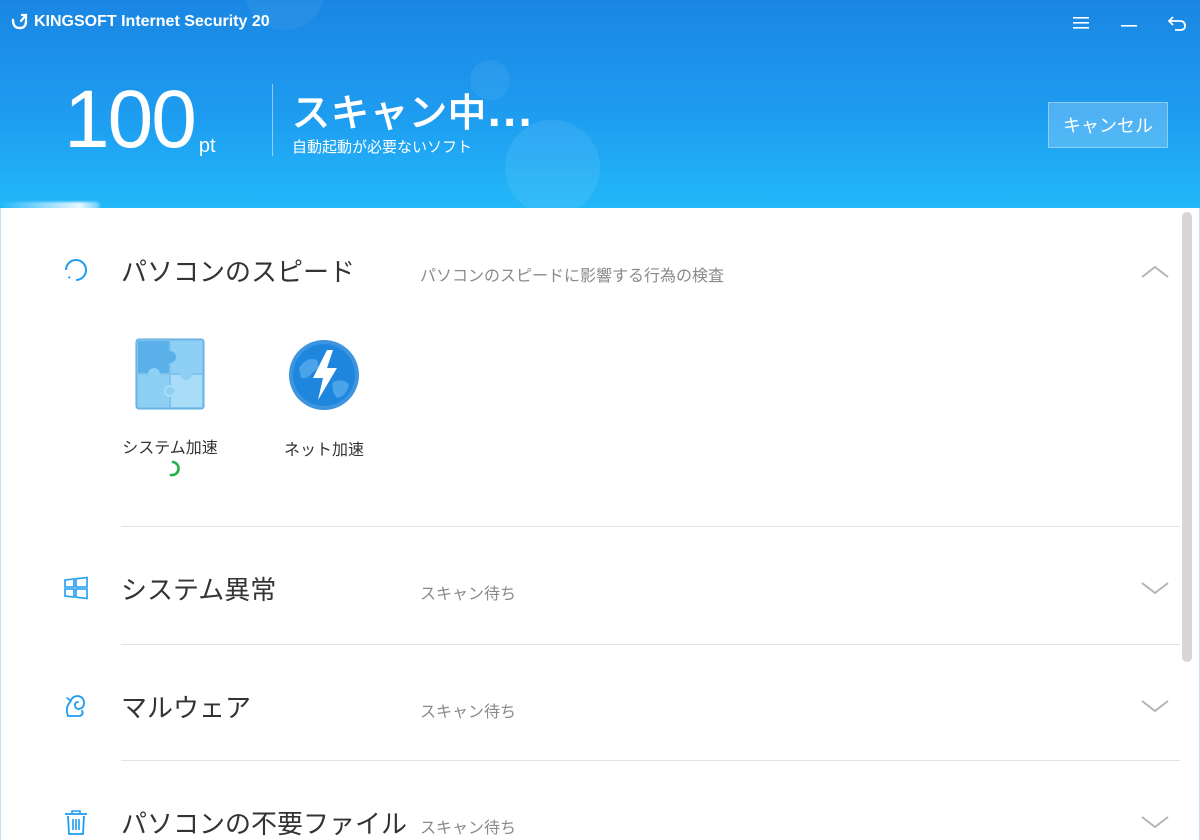 Image resolution: width=1200 pixels, height=840 pixels. I want to click on back-button, so click(1177, 23).